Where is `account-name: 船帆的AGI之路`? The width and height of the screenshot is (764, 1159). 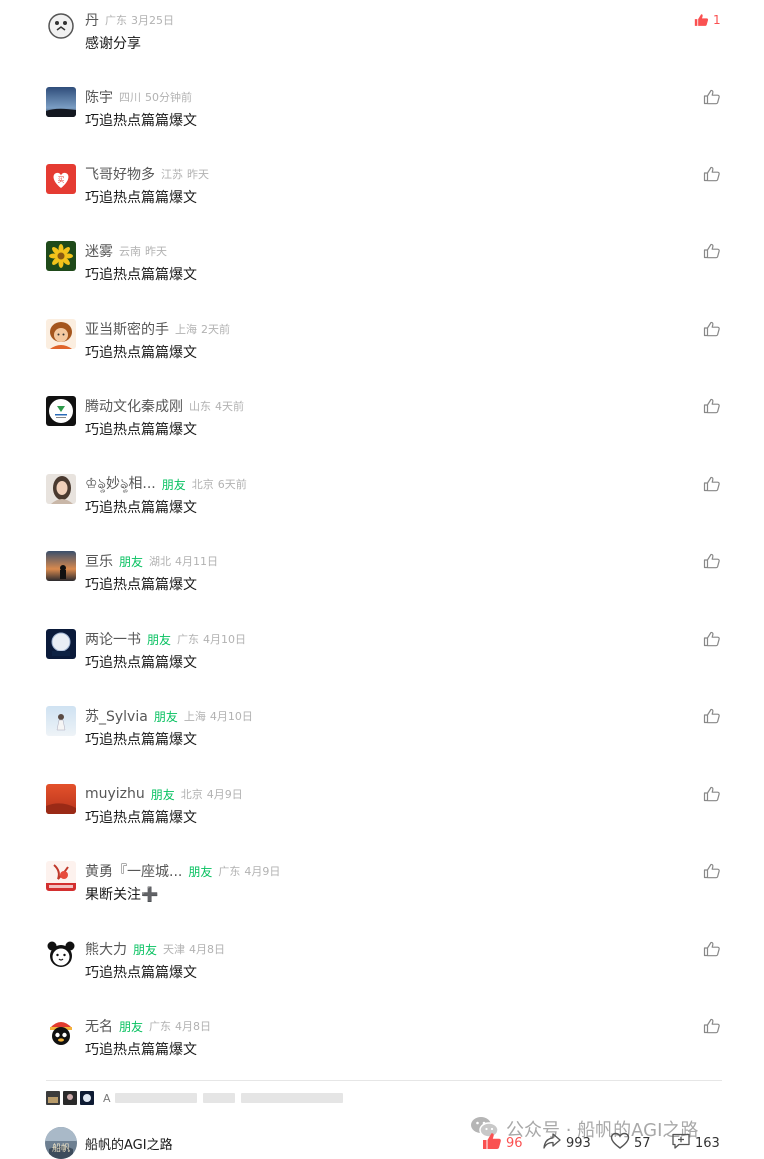 account-name: 船帆的AGI之路 is located at coordinates (129, 1143).